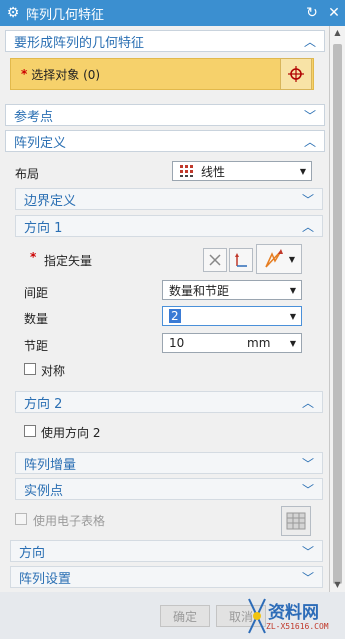 The height and width of the screenshot is (639, 345). I want to click on instance-points-title: 实例点, so click(44, 491).